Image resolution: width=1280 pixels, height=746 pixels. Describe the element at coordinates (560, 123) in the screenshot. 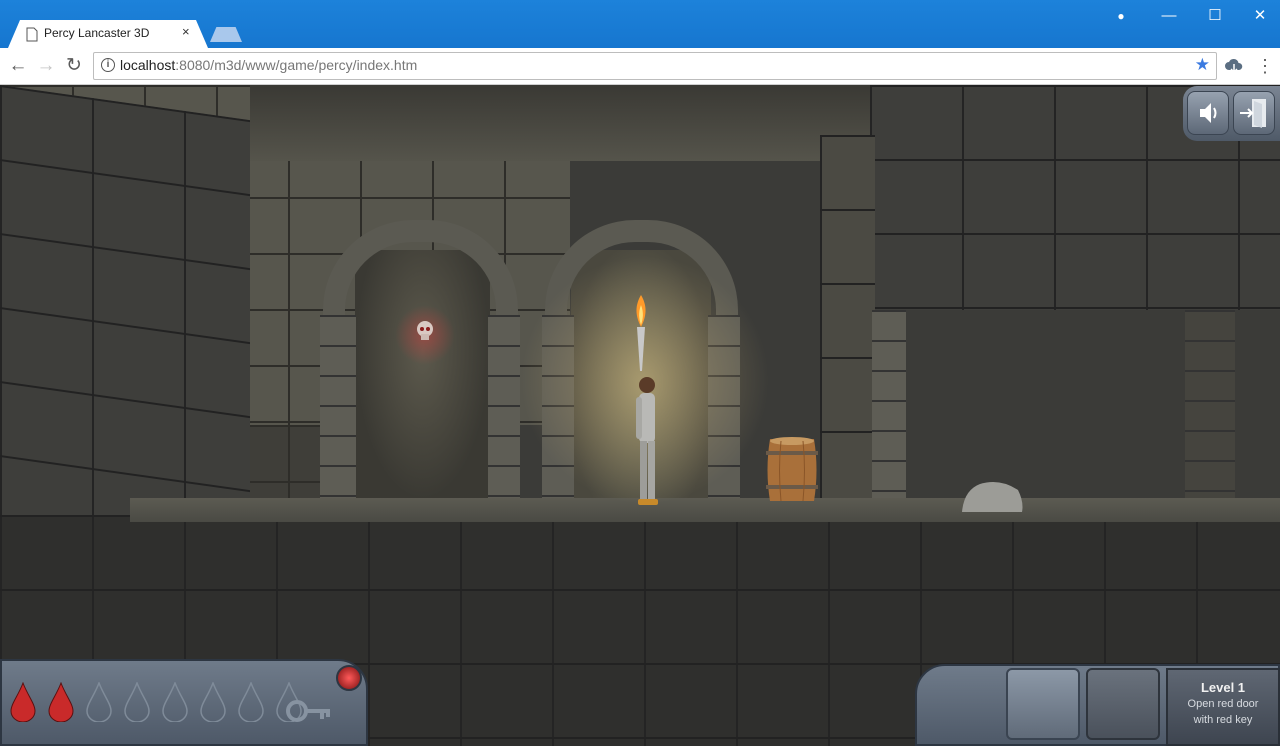

I see `ceiling` at that location.